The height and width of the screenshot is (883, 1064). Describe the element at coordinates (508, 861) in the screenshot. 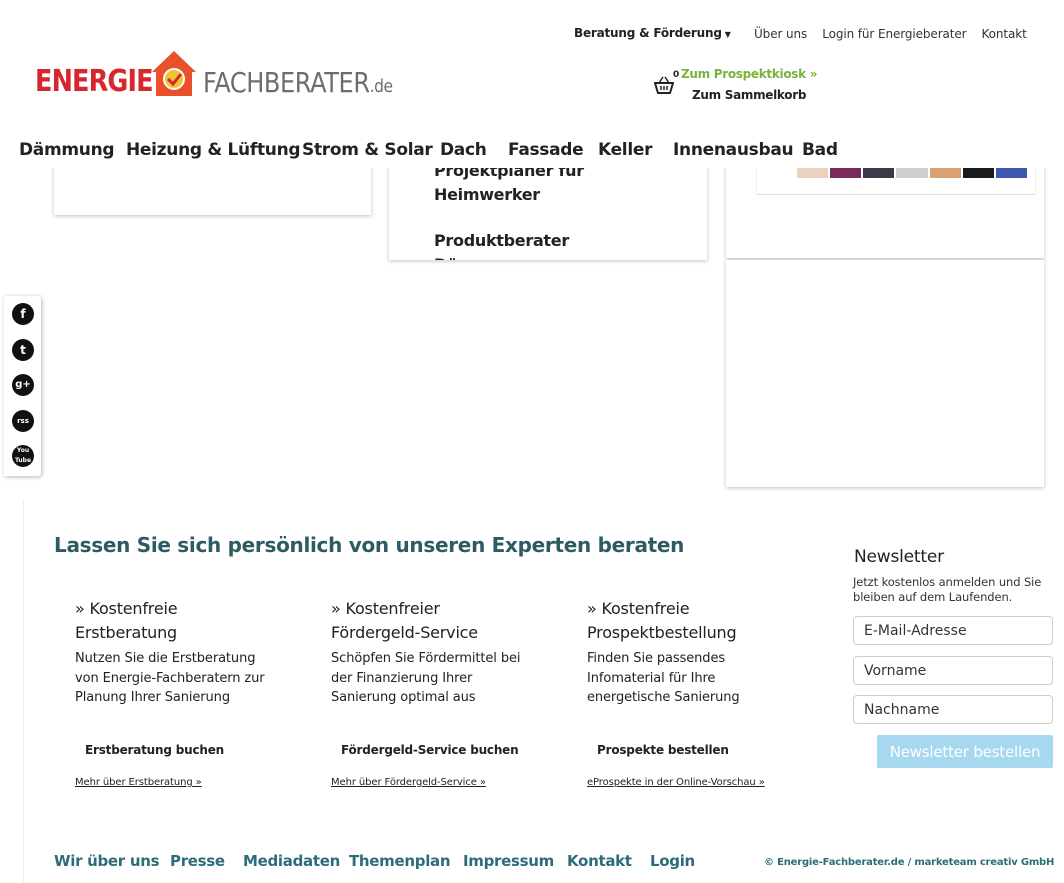

I see `footer-link-impressum: Impressum` at that location.